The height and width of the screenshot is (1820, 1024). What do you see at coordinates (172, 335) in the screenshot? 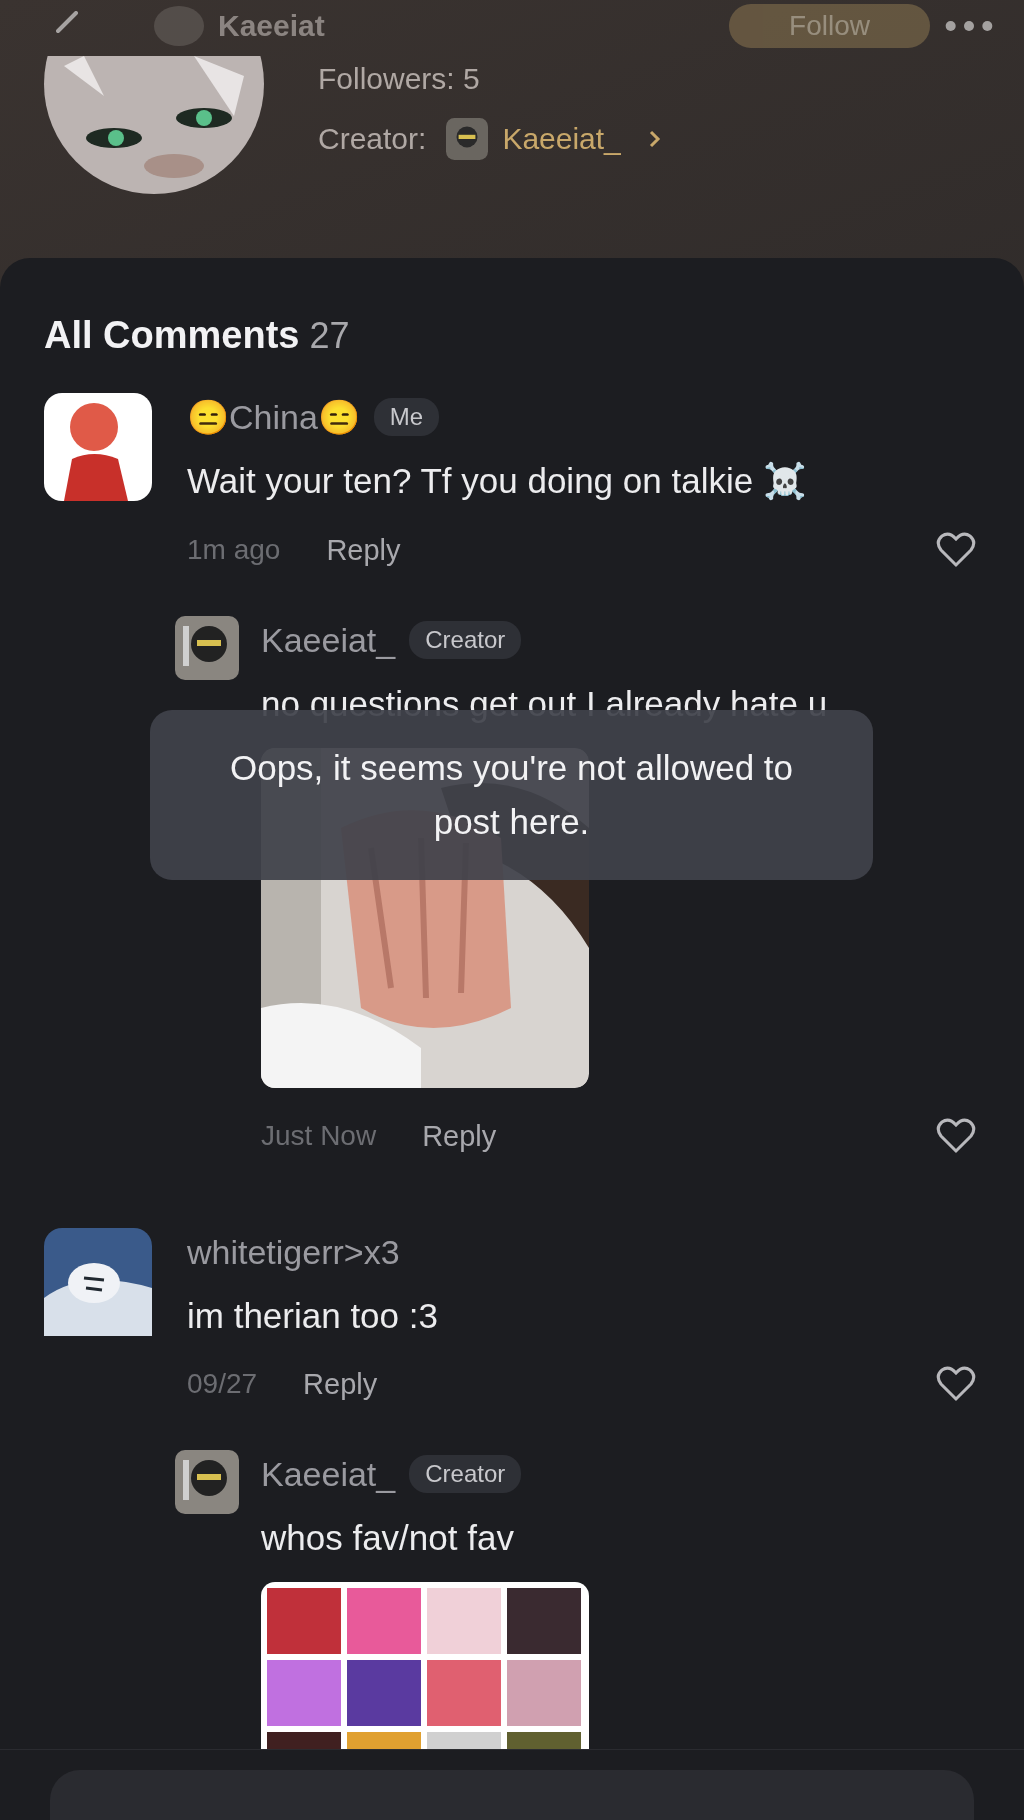
I see `comments-title: All Comments` at bounding box center [172, 335].